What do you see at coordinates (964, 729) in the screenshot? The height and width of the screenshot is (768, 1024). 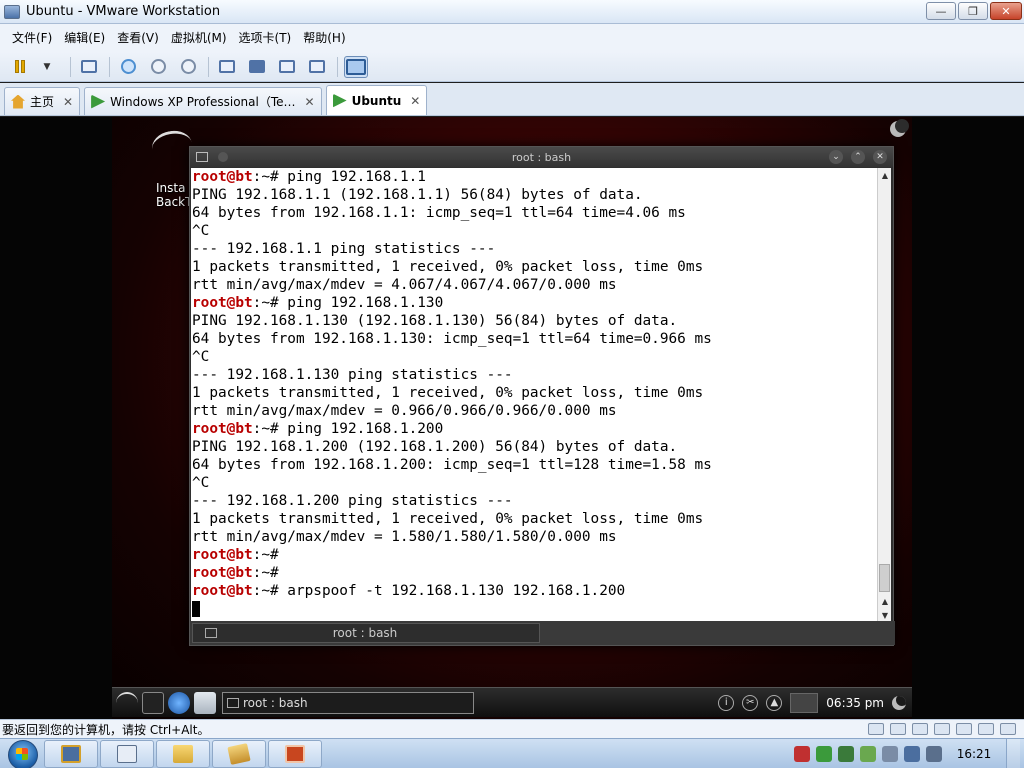 I see `sound-icon` at bounding box center [964, 729].